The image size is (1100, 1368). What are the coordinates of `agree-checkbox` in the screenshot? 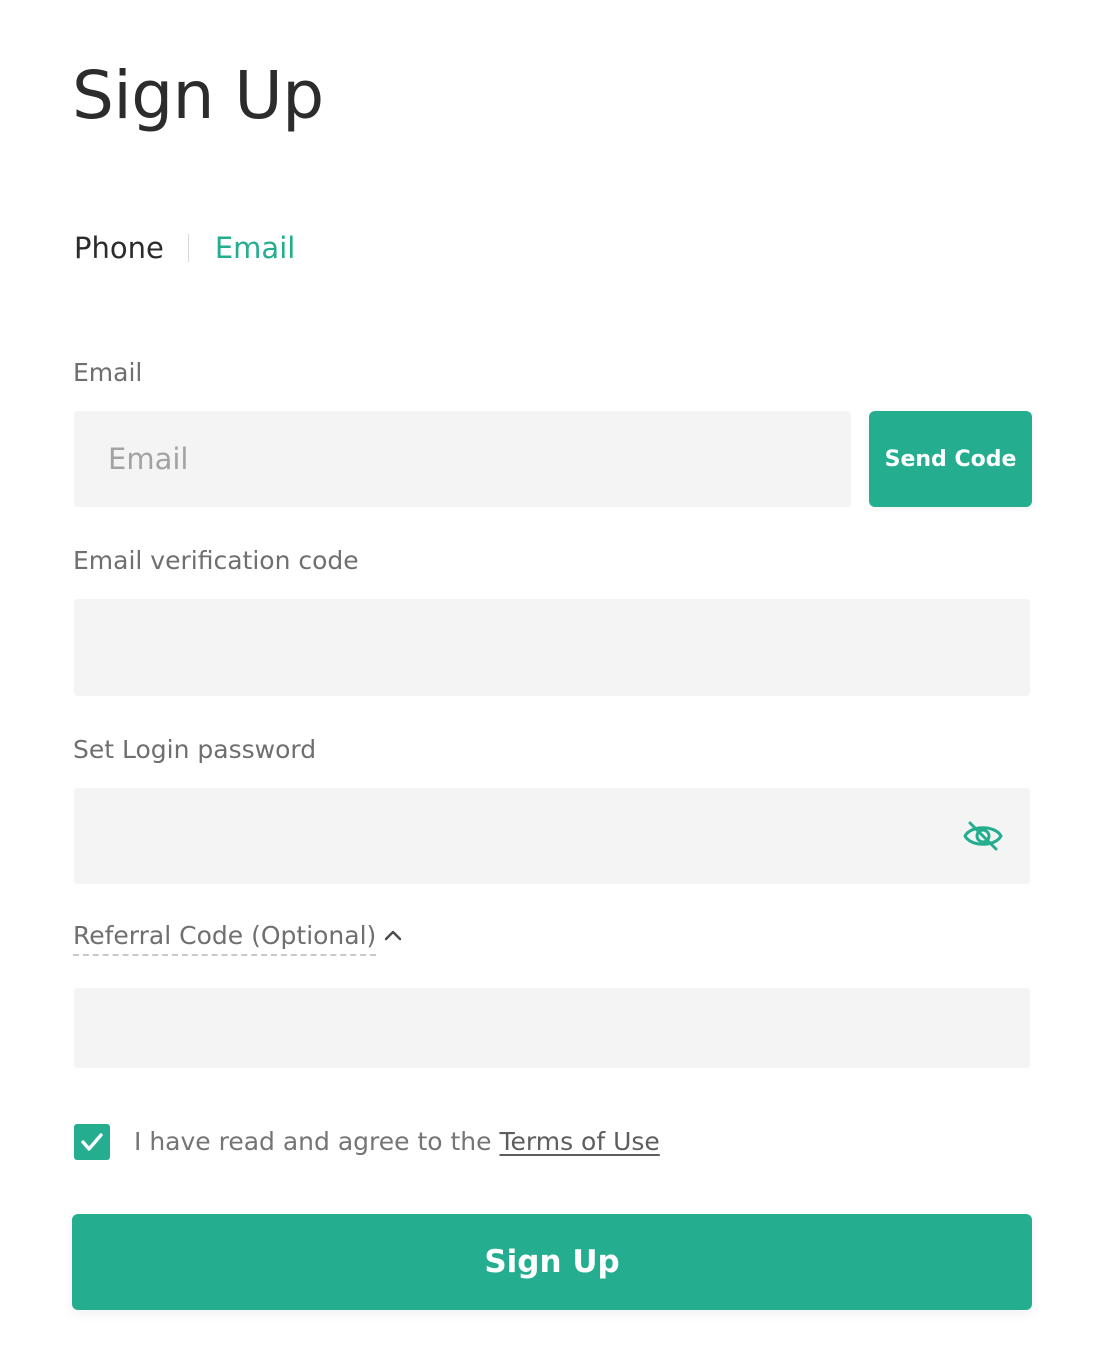 It's located at (92, 1142).